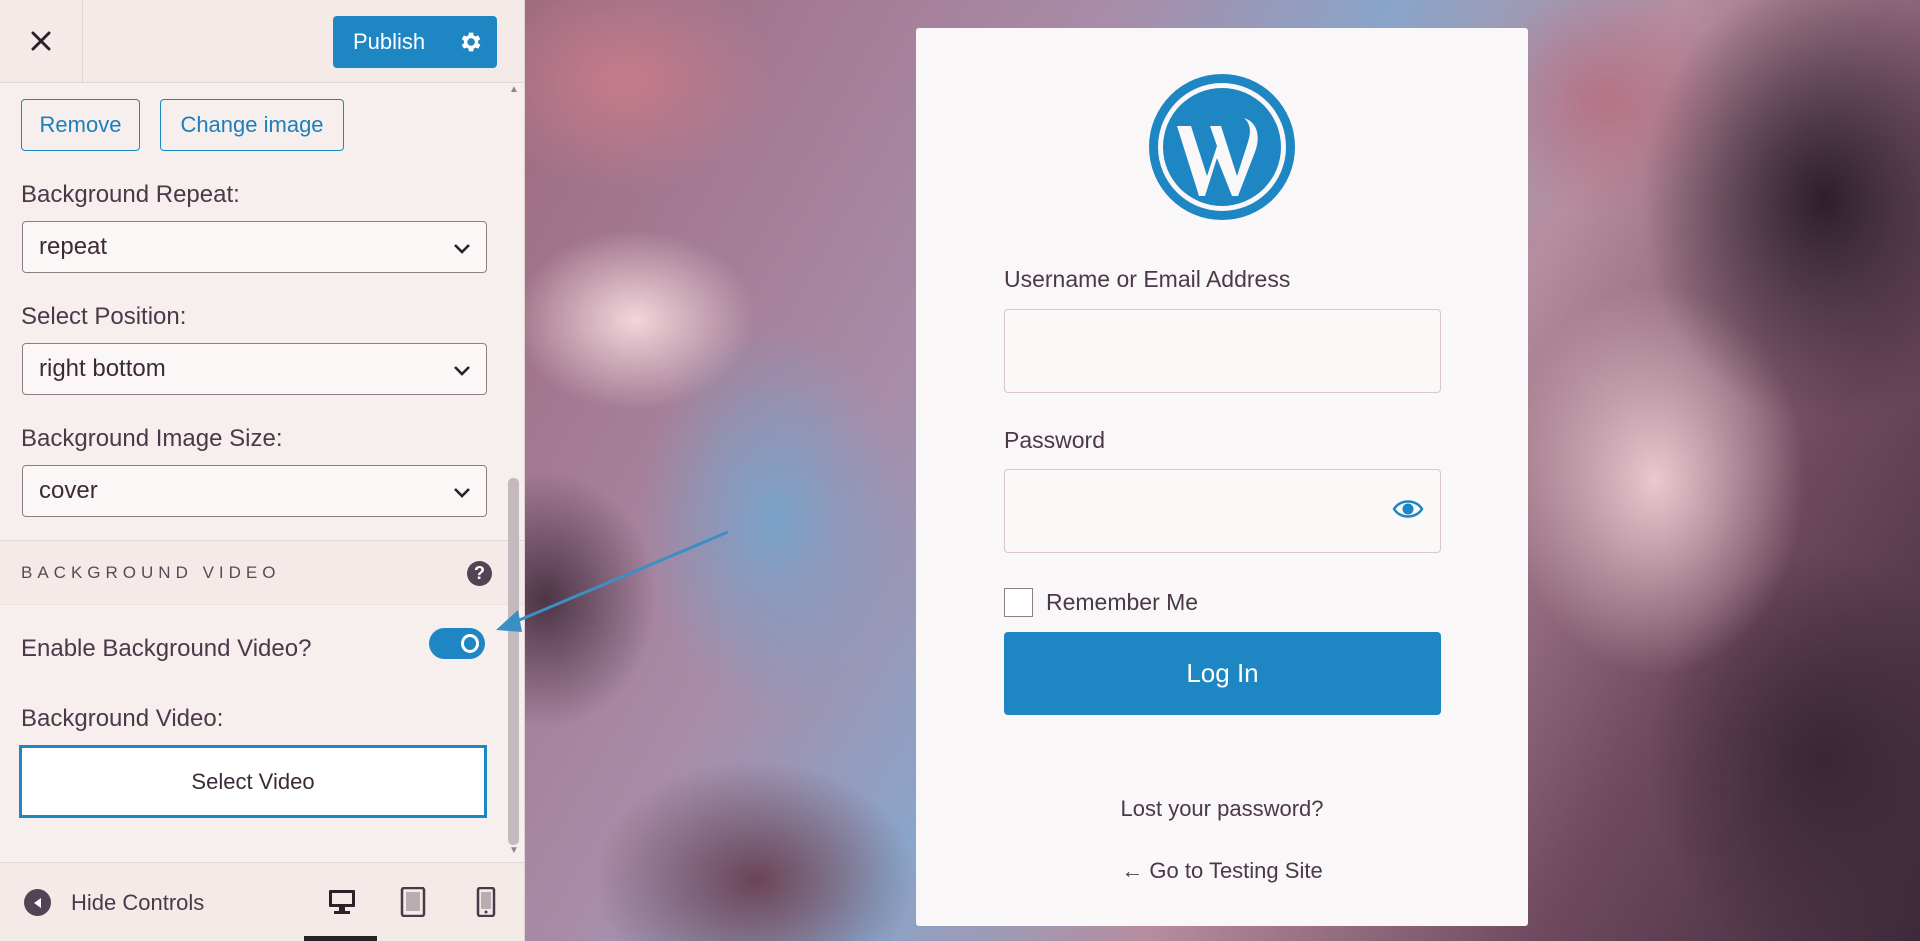 The height and width of the screenshot is (941, 1920). I want to click on enable-video-label: Enable Background Video?, so click(166, 648).